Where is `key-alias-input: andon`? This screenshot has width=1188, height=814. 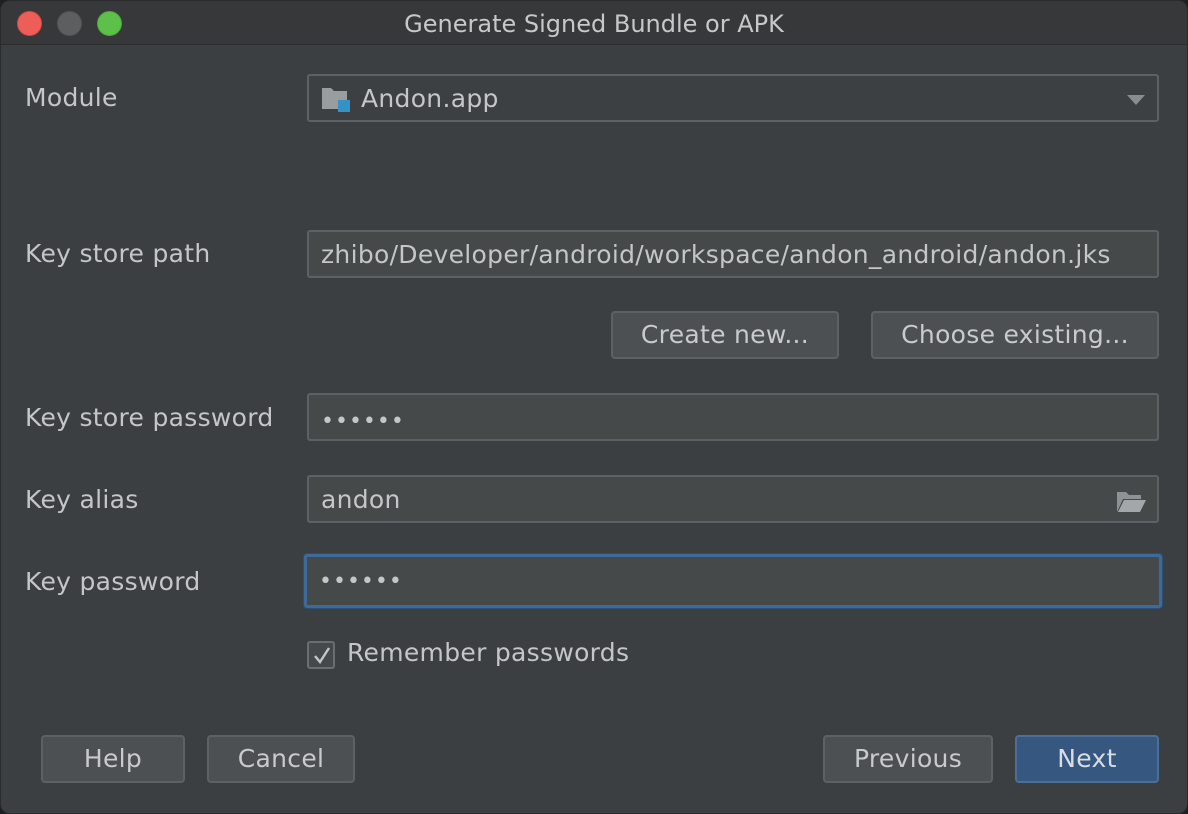
key-alias-input: andon is located at coordinates (733, 499).